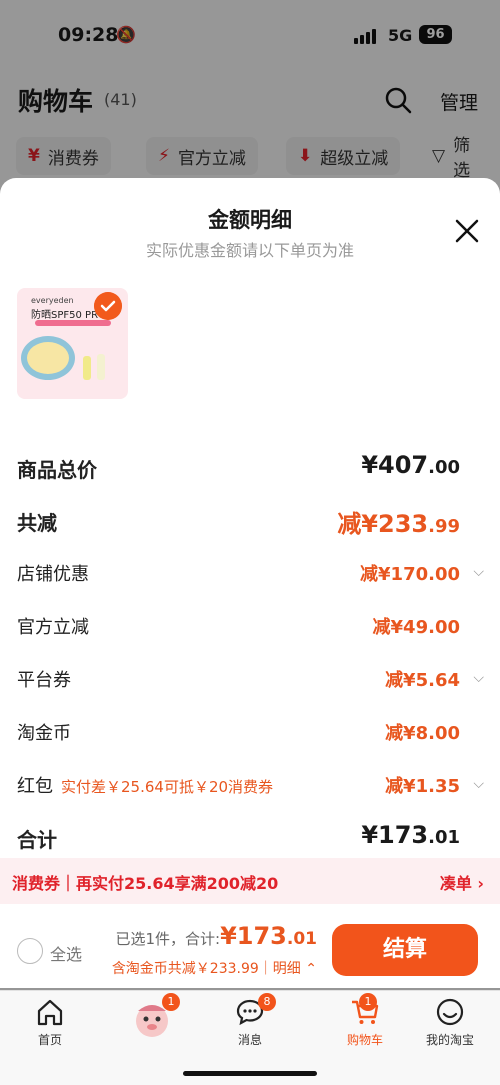 This screenshot has height=1085, width=500. What do you see at coordinates (145, 883) in the screenshot?
I see `coupon-promo-text: 消费券｜再实付25.64享满200减20` at bounding box center [145, 883].